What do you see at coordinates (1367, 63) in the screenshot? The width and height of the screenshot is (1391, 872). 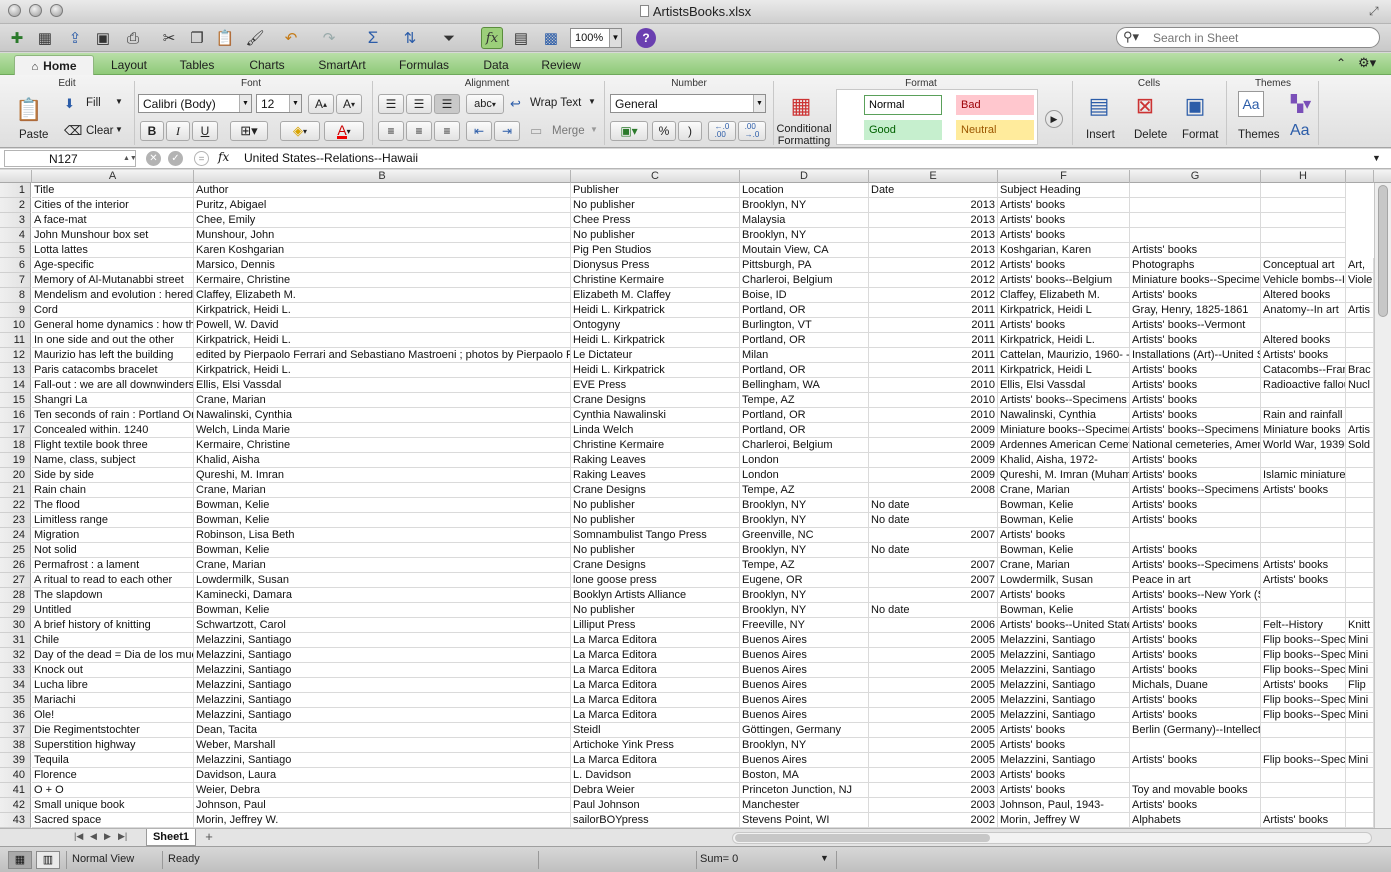 I see `gear-icon: ⚙▾` at bounding box center [1367, 63].